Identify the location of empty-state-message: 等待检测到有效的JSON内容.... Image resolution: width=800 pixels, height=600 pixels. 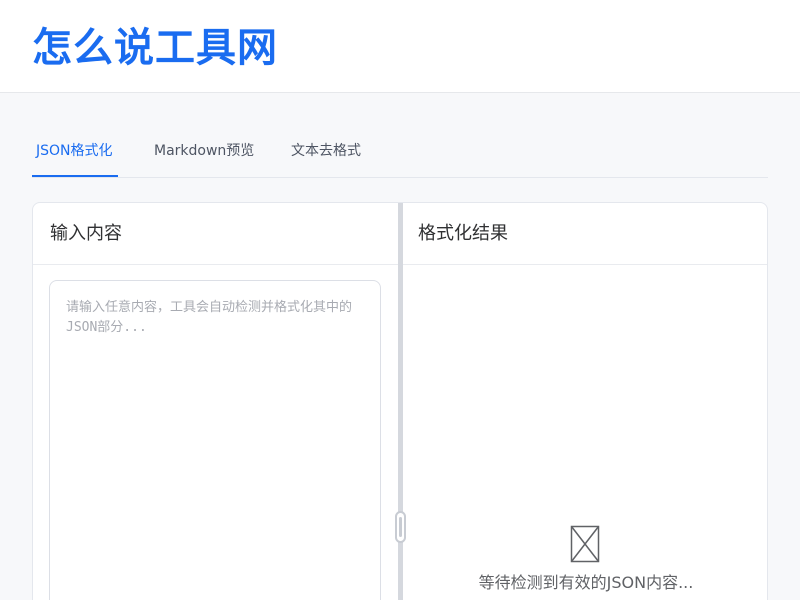
(586, 582).